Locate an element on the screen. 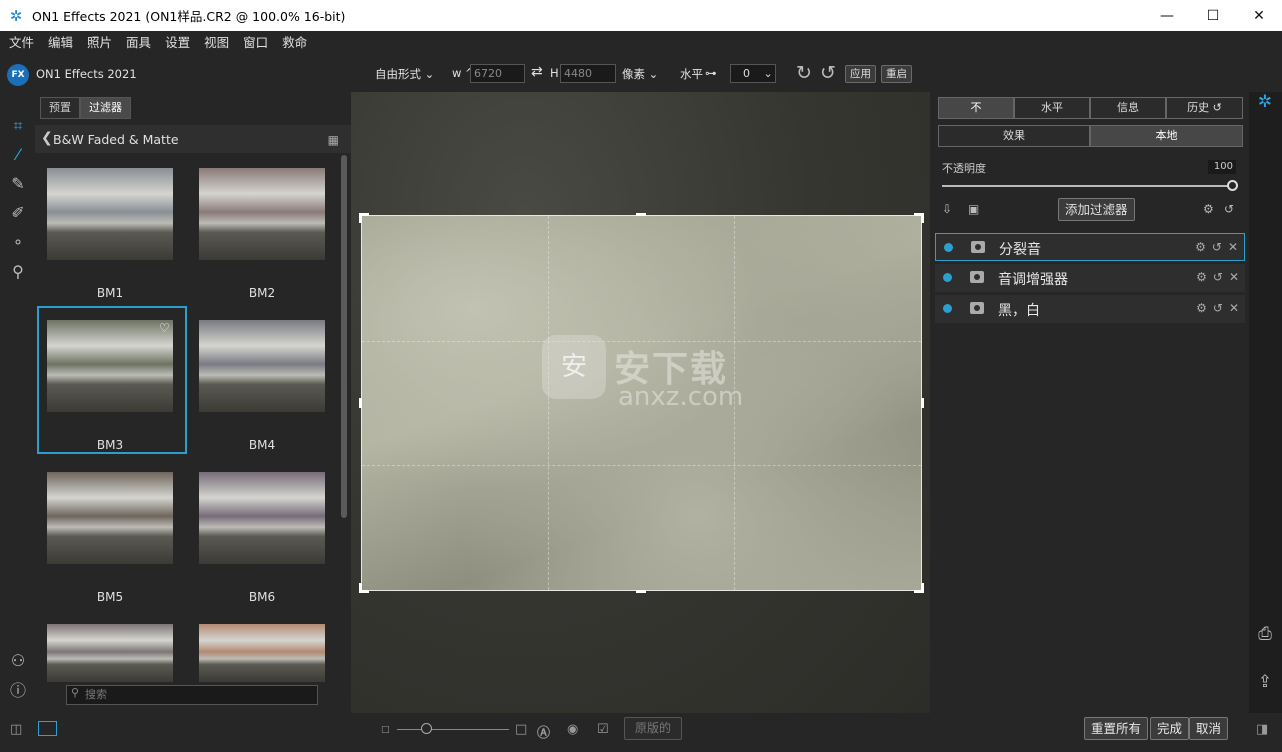 Image resolution: width=1282 pixels, height=752 pixels. menu-edit: 编辑 is located at coordinates (60, 43).